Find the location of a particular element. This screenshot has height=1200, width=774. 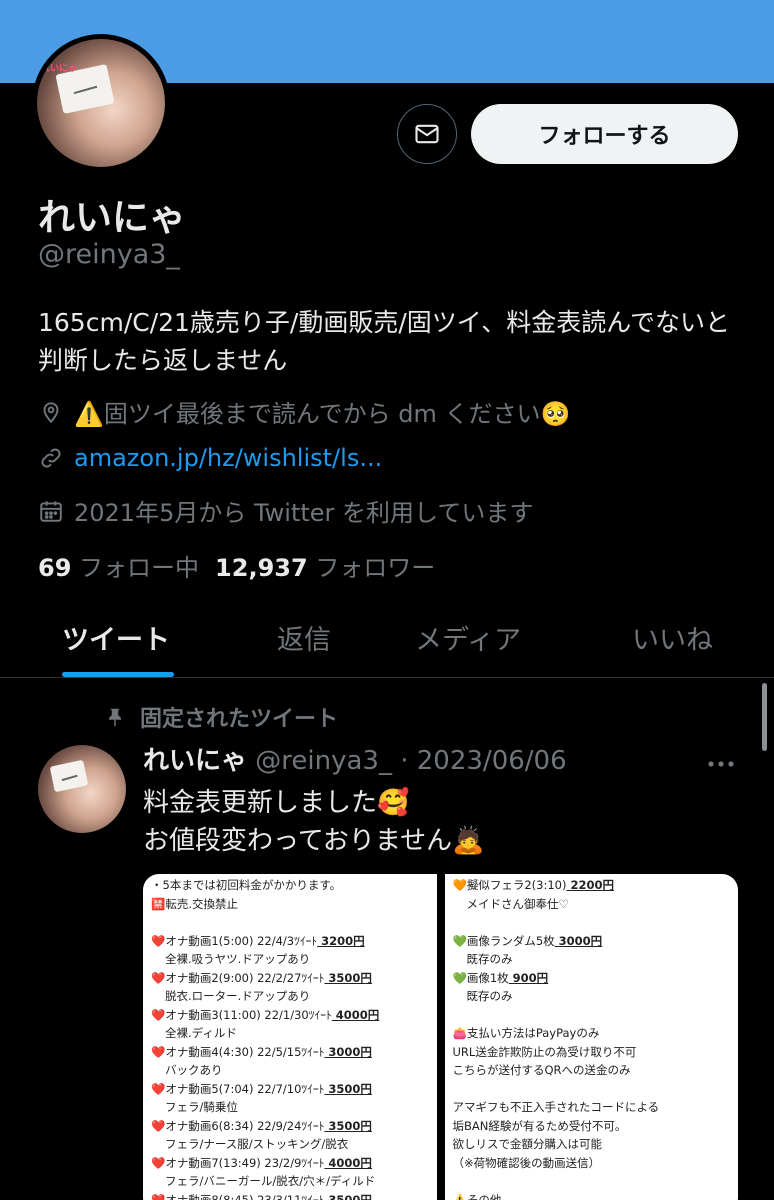

envelope-icon is located at coordinates (427, 134).